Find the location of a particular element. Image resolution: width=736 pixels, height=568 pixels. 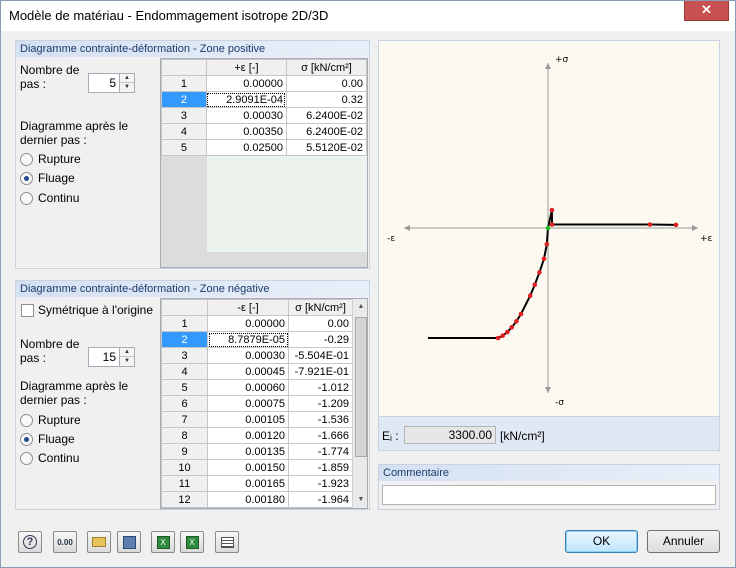

export-excel-button: X is located at coordinates (192, 542).